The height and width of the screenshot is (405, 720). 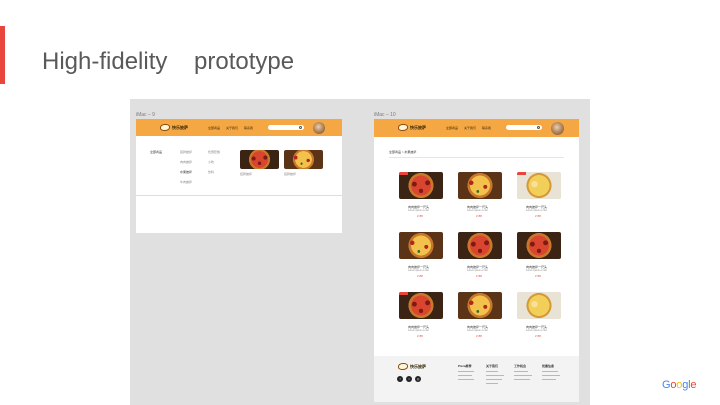 I want to click on menu-item: 招牌披萨, so click(x=186, y=152).